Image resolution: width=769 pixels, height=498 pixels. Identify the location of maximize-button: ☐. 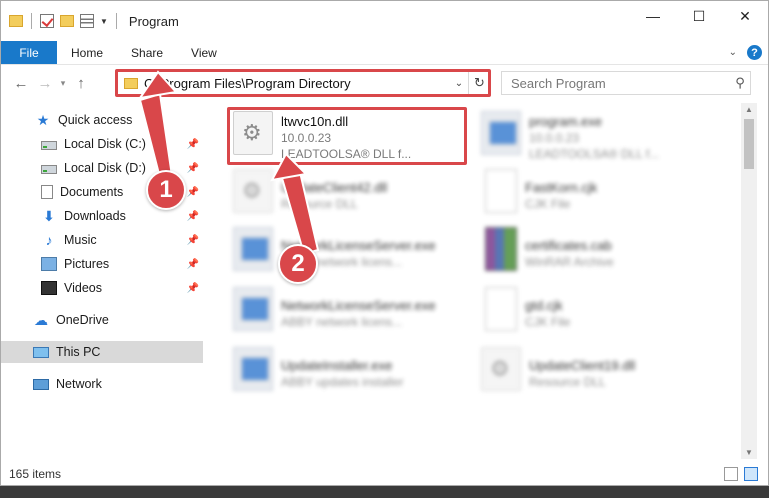
(699, 16).